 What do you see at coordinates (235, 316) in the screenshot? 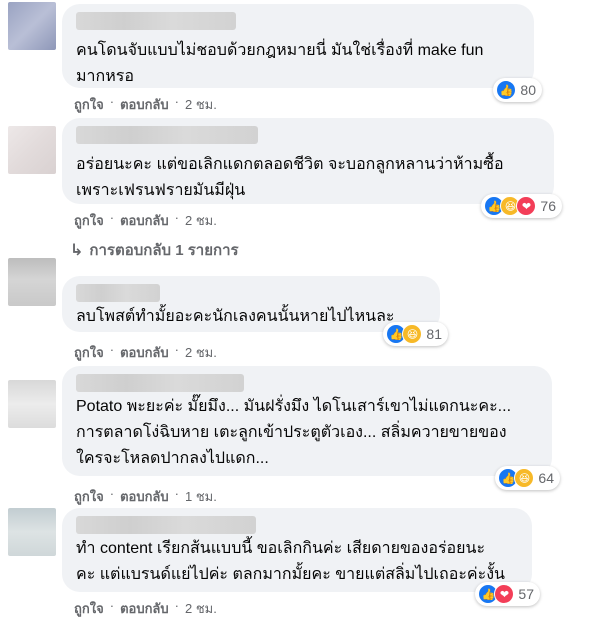
I see `comment-text: ลบโพสต์ทำมั้ยอะคะนักเลงคนนั้นหายไปไหนละ` at bounding box center [235, 316].